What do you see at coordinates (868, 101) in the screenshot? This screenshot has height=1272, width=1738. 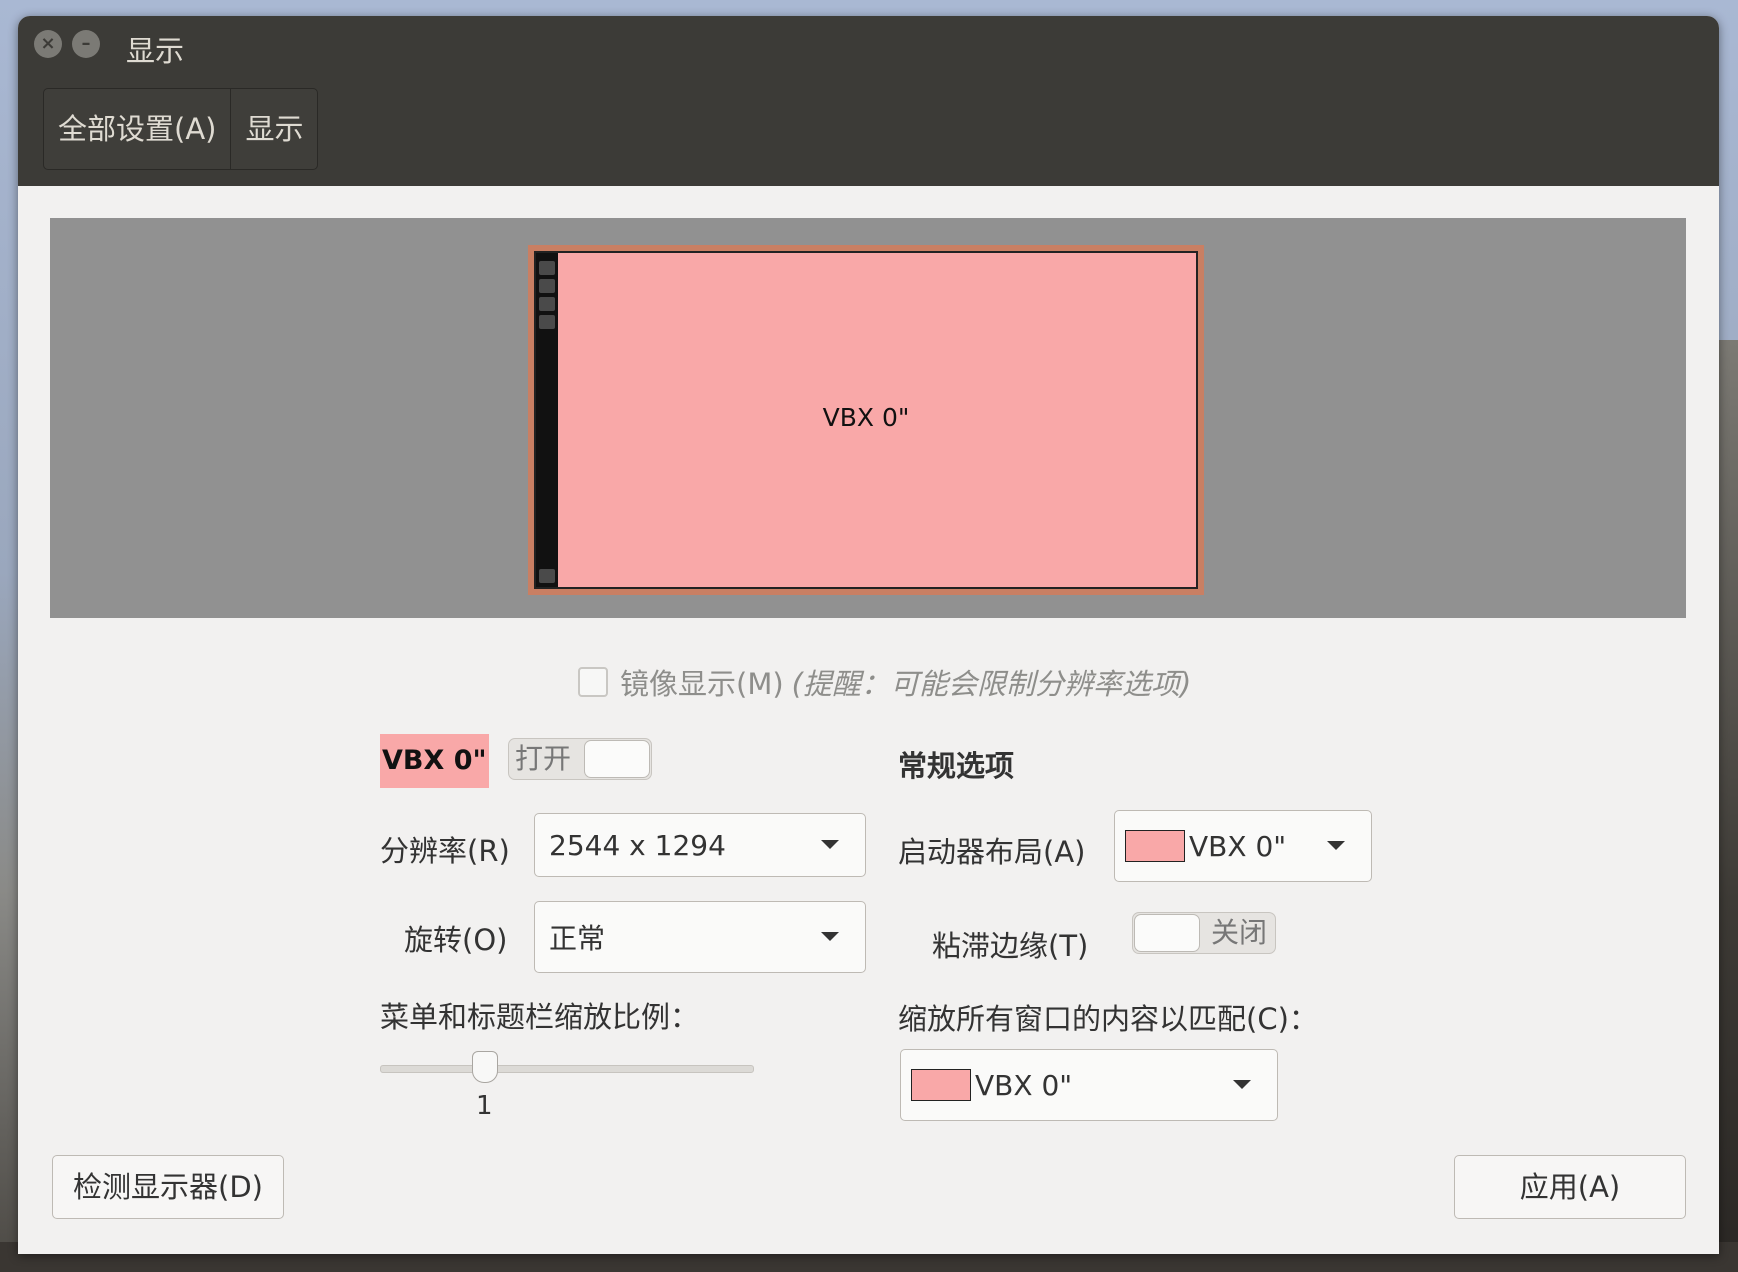 I see `title-bar: × – 显示 全部设置(A) 显示` at bounding box center [868, 101].